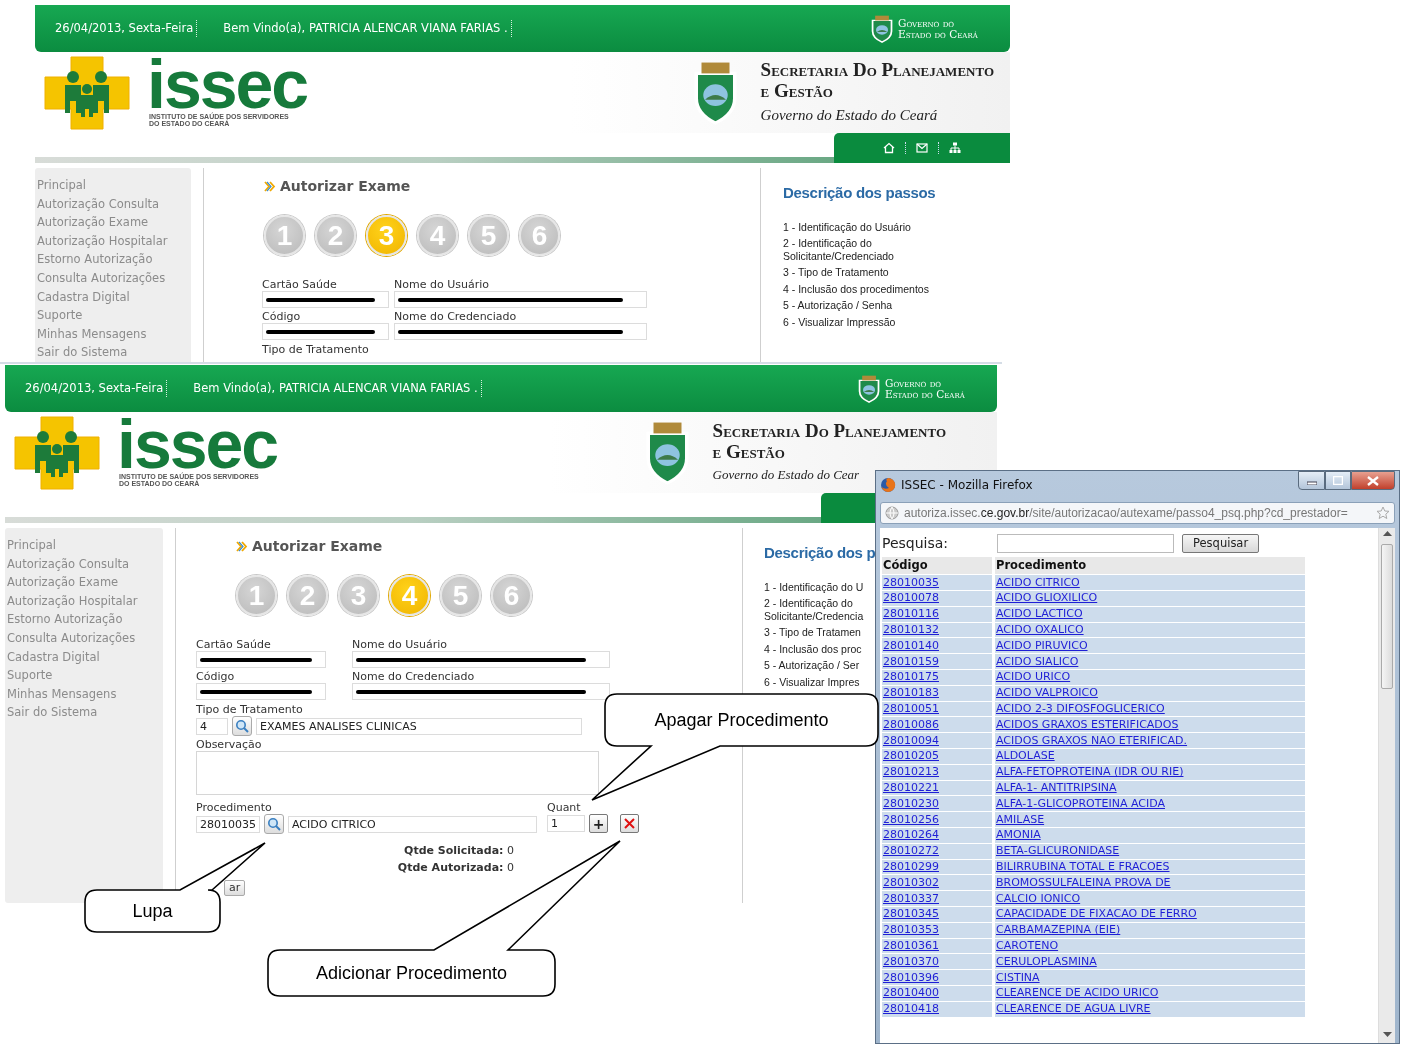 This screenshot has width=1401, height=1044. Describe the element at coordinates (228, 824) in the screenshot. I see `text-field: 28010035` at that location.